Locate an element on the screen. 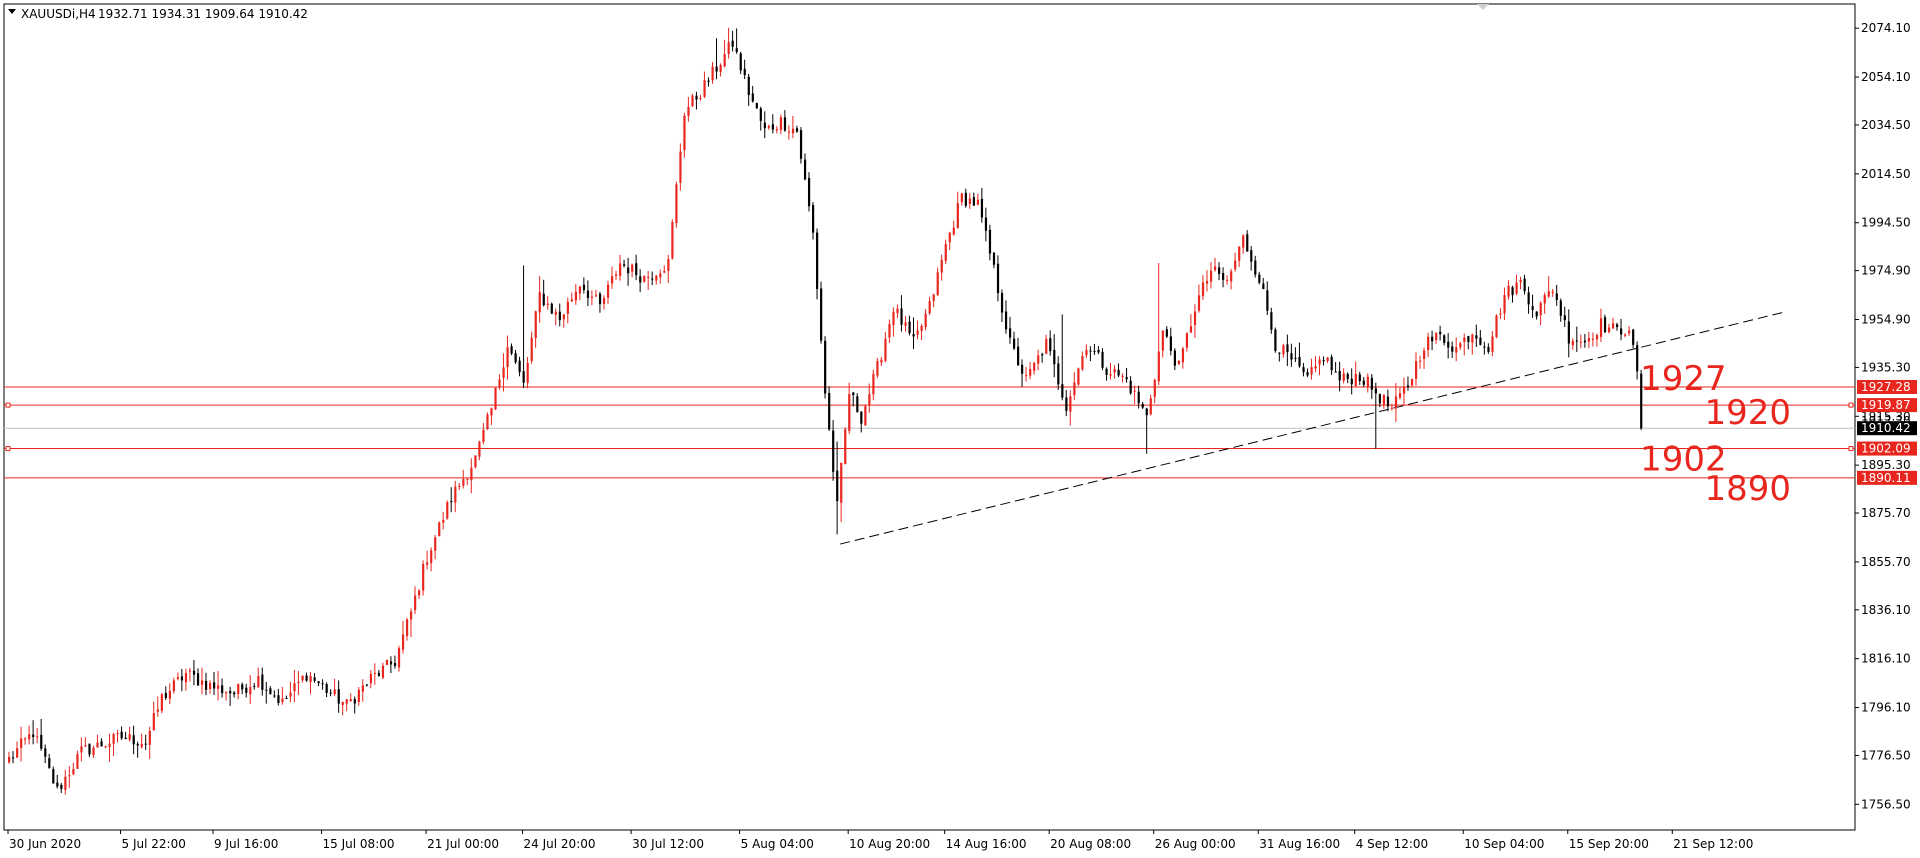  price-tick-label: 2034.50 is located at coordinates (1886, 125).